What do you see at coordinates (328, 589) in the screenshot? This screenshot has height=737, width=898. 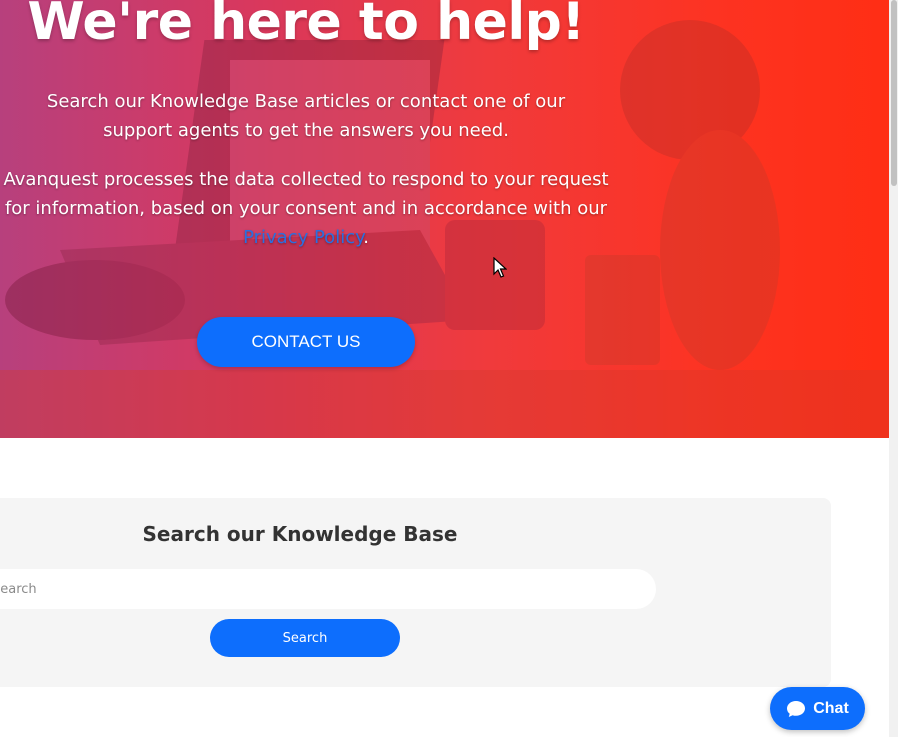 I see `knowledge-base-search-input` at bounding box center [328, 589].